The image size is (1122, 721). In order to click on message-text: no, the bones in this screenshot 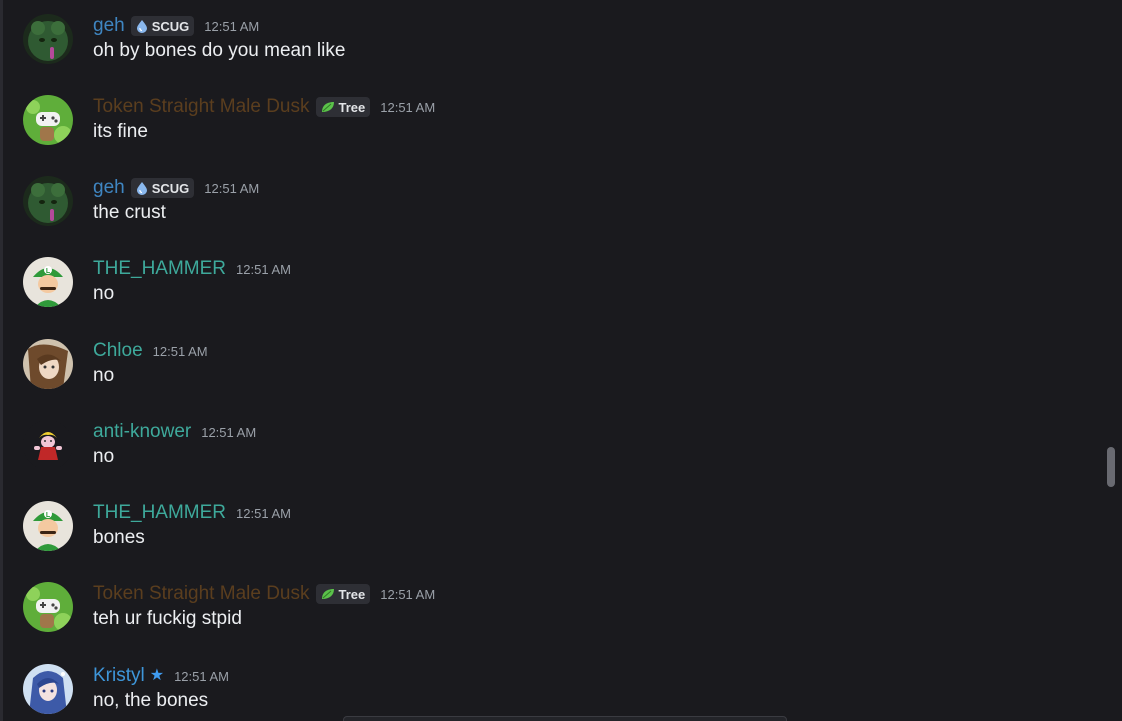, I will do `click(151, 700)`.